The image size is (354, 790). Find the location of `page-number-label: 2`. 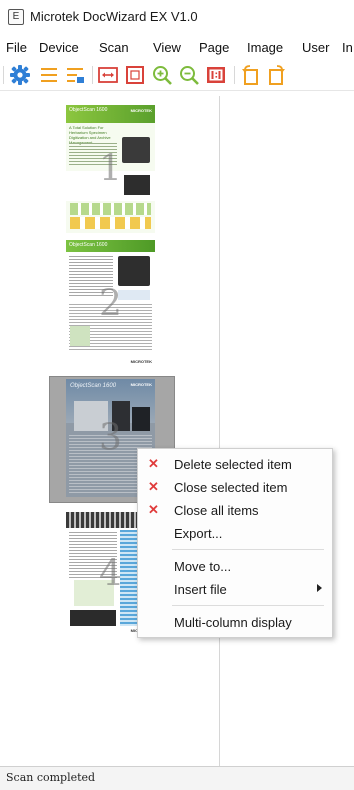

page-number-label: 2 is located at coordinates (110, 303).